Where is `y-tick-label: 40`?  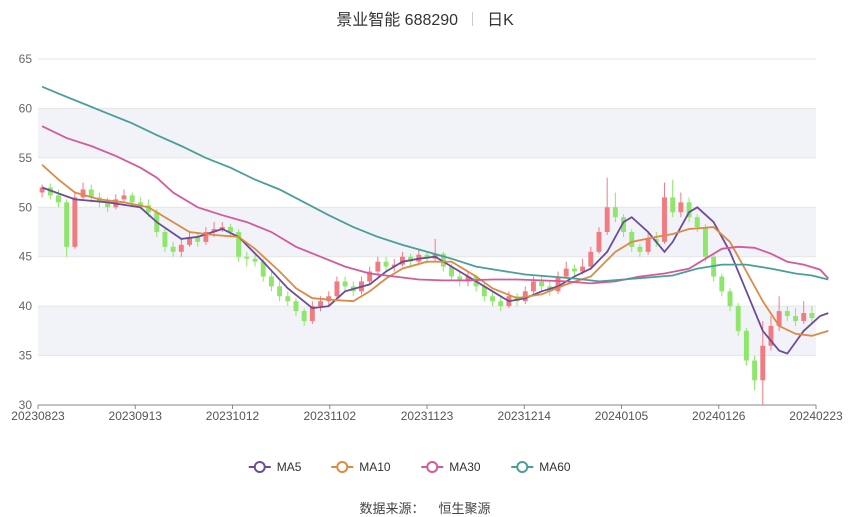 y-tick-label: 40 is located at coordinates (26, 306).